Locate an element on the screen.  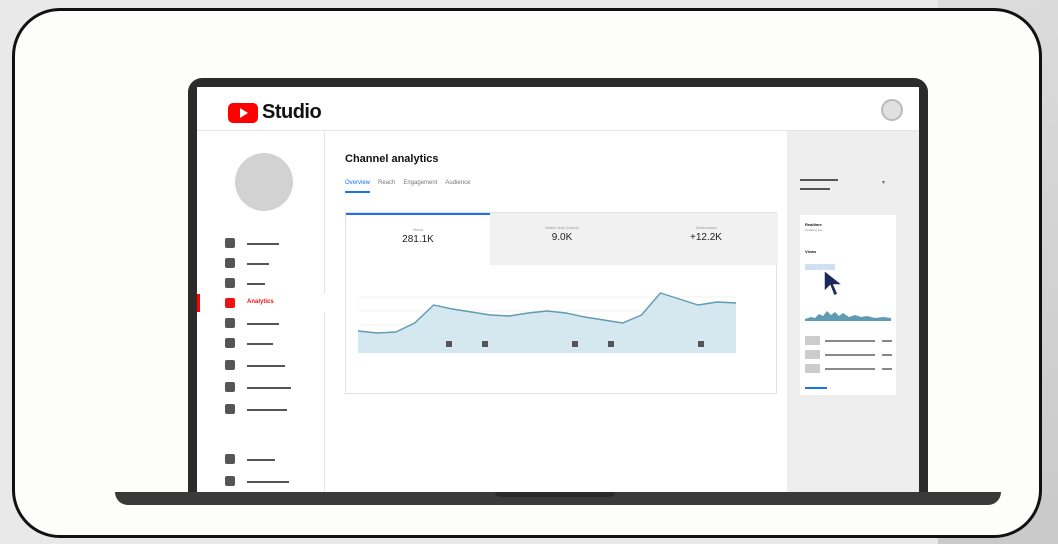
sidebar-item-content is located at coordinates (261, 263).